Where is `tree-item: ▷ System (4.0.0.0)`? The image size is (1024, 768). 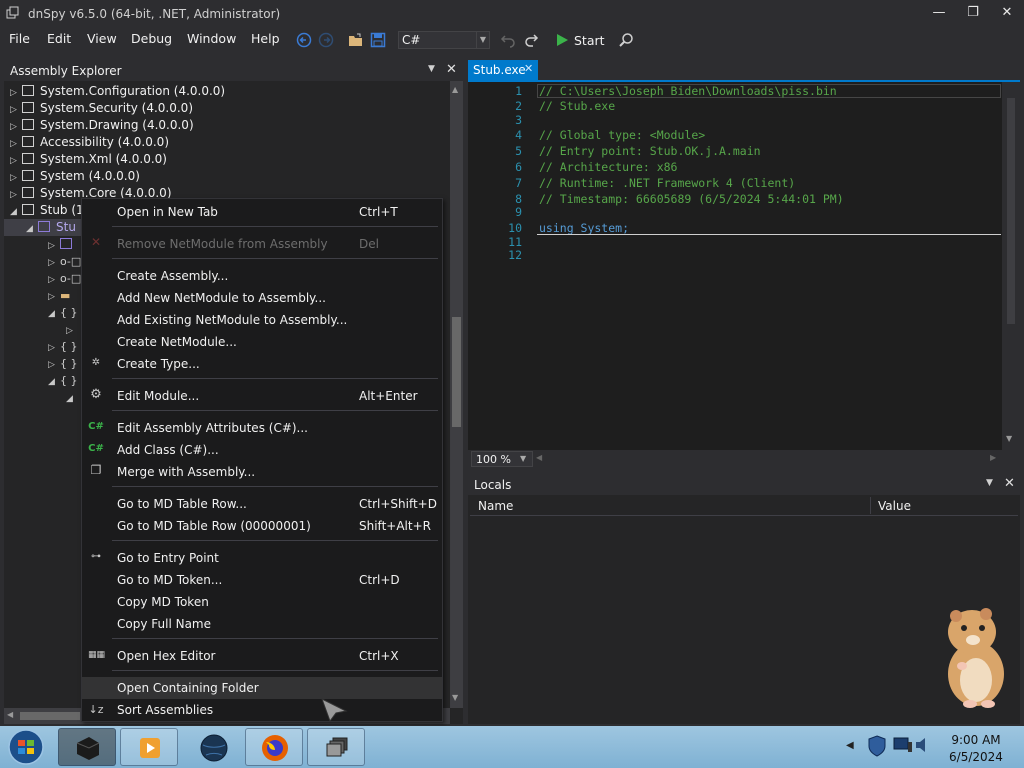 tree-item: ▷ System (4.0.0.0) is located at coordinates (75, 176).